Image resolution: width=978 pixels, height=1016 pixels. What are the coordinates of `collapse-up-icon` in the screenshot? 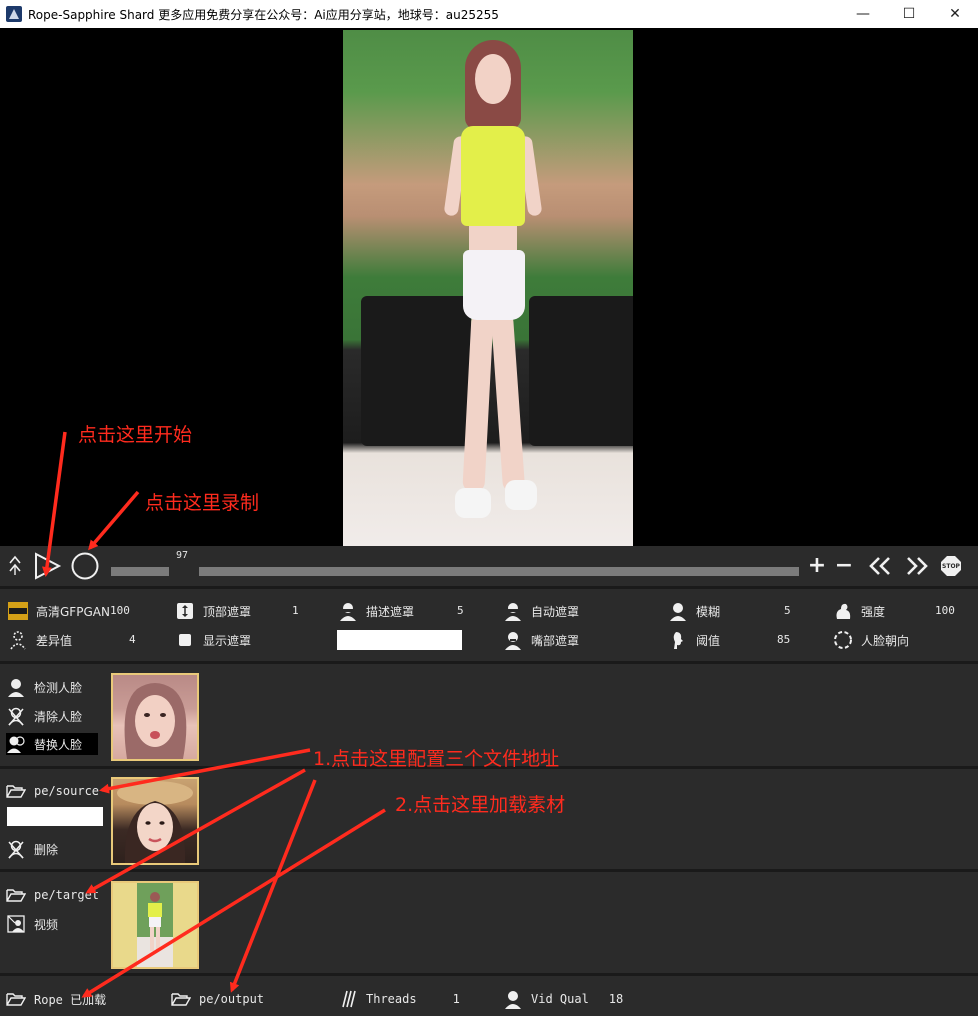 It's located at (15, 565).